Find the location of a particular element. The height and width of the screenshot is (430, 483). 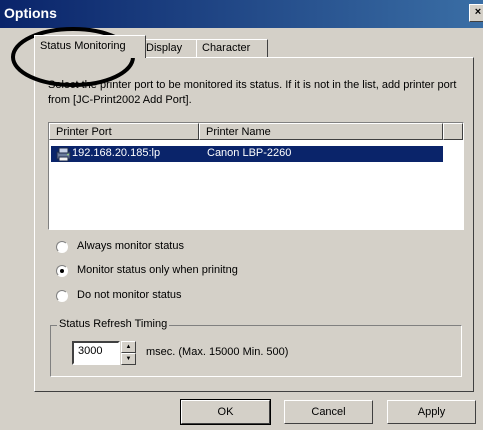

spin-down-button: ▼ is located at coordinates (128, 359).